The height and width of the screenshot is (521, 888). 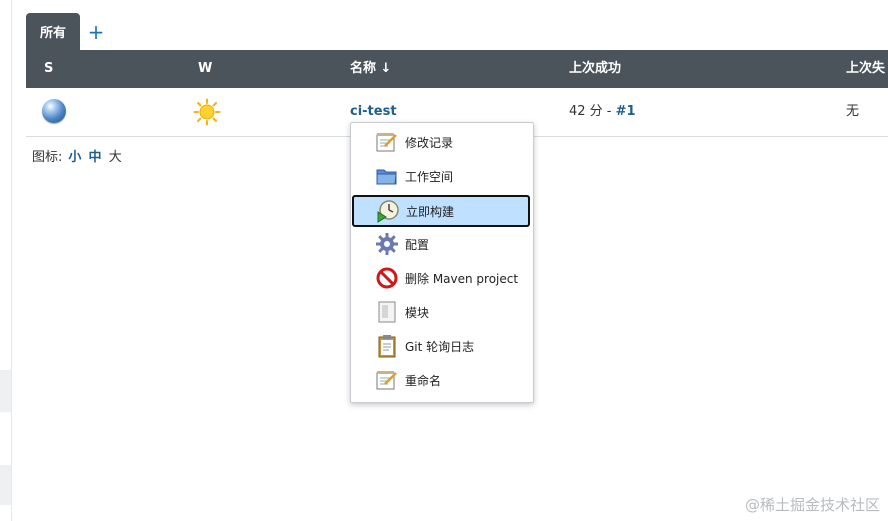 I want to click on menu-item-label: 立即构建, so click(x=430, y=211).